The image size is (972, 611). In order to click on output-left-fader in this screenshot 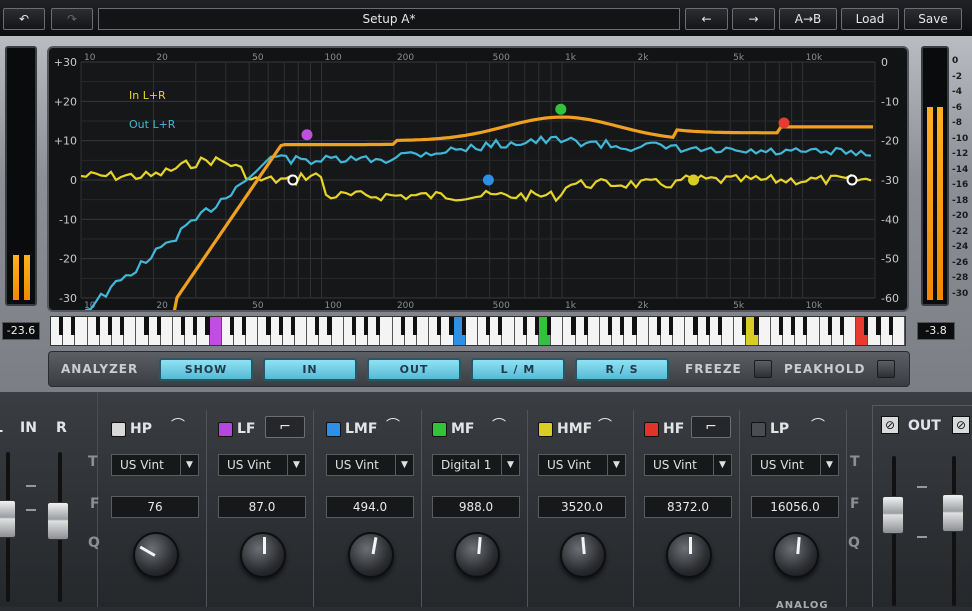, I will do `click(893, 515)`.